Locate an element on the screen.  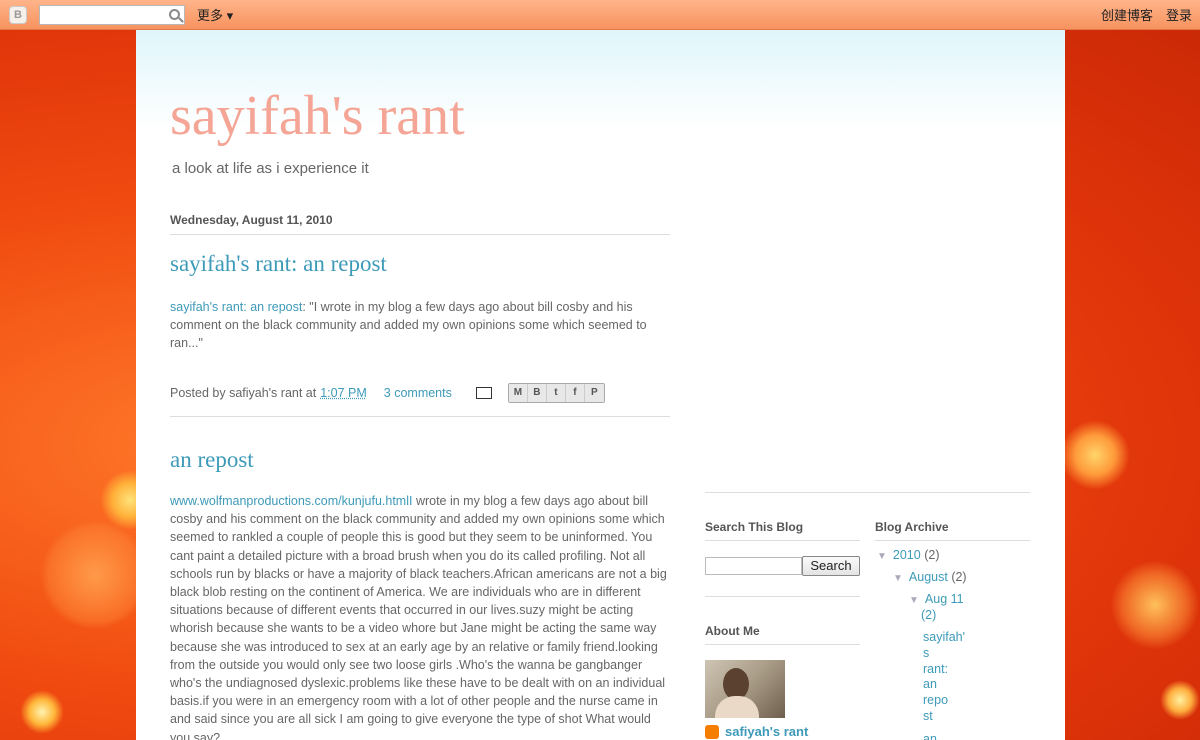
archive-day-label: Aug 11 is located at coordinates (944, 599).